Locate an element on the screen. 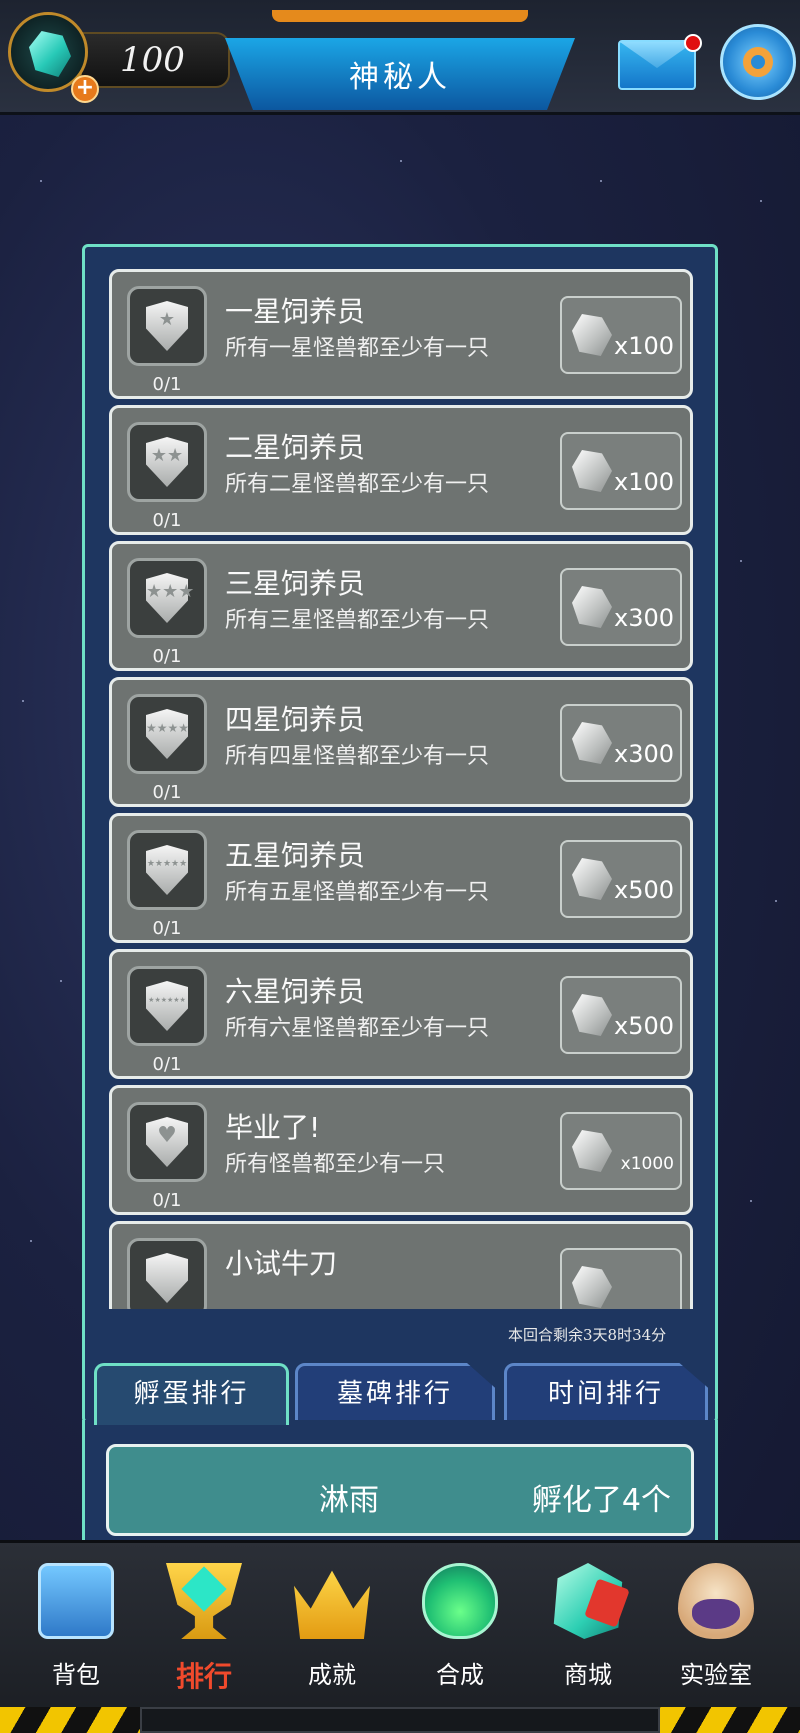 The width and height of the screenshot is (800, 1733). badge-star-icon: ★★★ is located at coordinates (170, 591).